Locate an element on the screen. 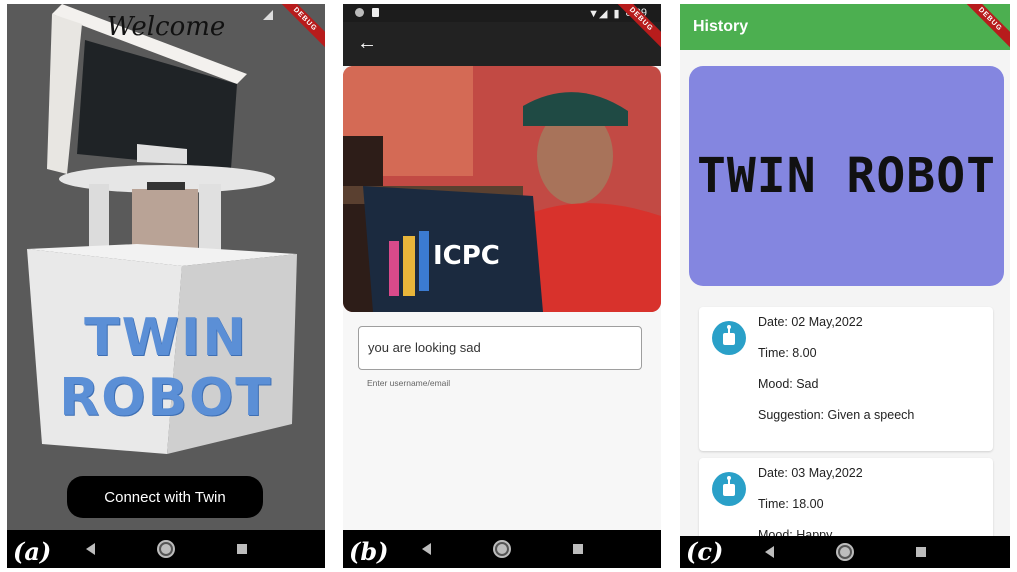 The width and height of the screenshot is (1017, 572). twin-robot-banner: TWIN ROBOT is located at coordinates (846, 176).